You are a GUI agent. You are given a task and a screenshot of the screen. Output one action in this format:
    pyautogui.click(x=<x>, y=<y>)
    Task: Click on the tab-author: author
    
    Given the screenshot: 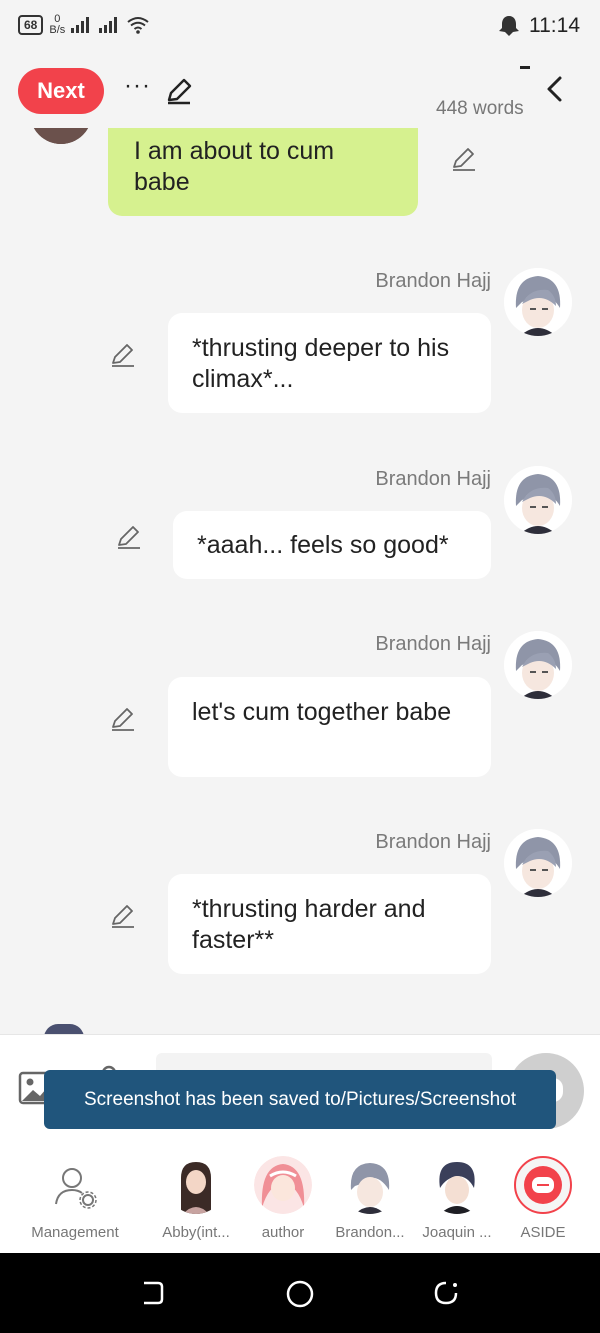 What is the action you would take?
    pyautogui.click(x=283, y=1198)
    